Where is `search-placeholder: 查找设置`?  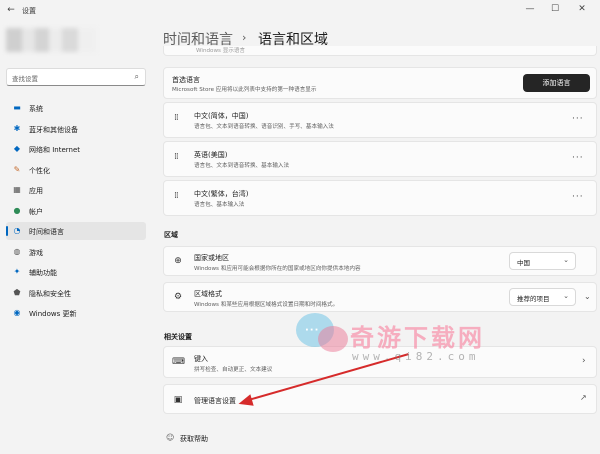 search-placeholder: 查找设置 is located at coordinates (25, 79).